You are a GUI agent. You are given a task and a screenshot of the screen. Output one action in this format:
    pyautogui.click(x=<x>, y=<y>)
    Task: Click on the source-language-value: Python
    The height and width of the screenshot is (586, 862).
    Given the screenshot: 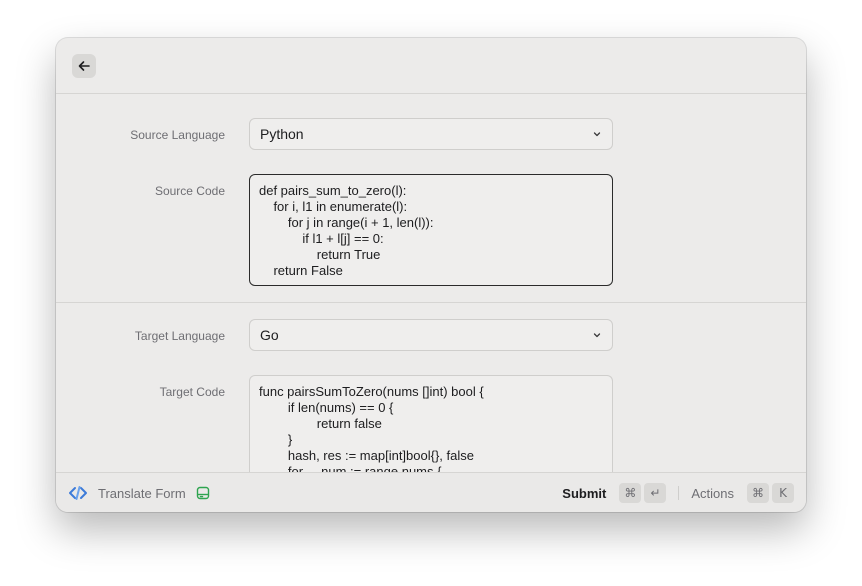 What is the action you would take?
    pyautogui.click(x=282, y=134)
    